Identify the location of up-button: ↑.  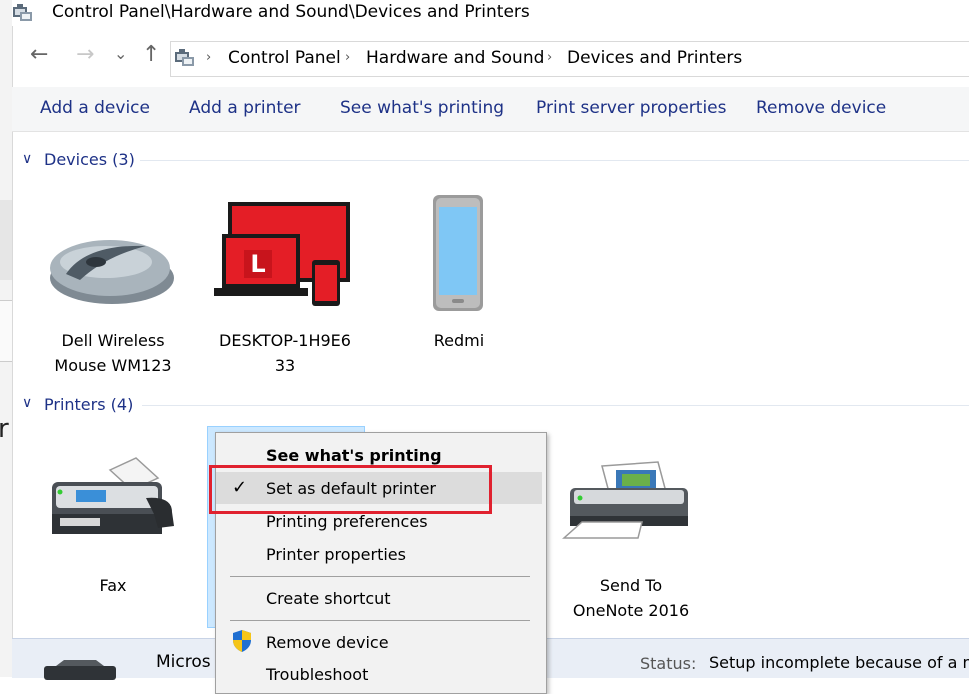
(151, 55).